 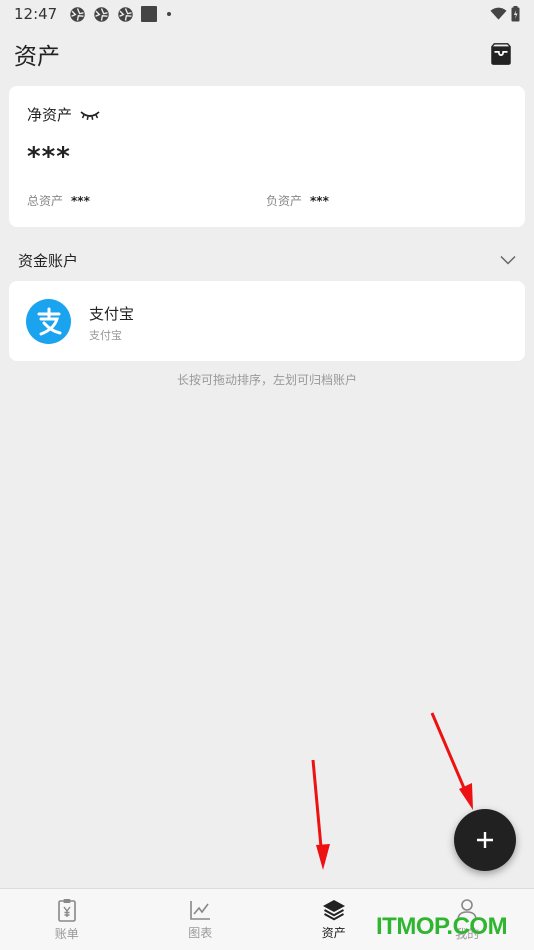 What do you see at coordinates (37, 57) in the screenshot?
I see `page-title: 资产` at bounding box center [37, 57].